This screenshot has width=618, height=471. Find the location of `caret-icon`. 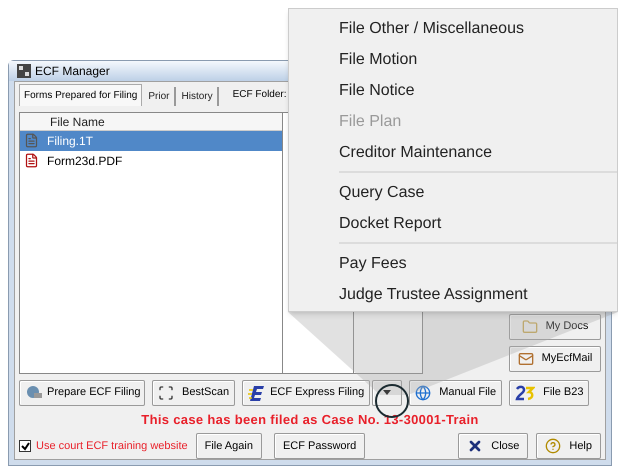

caret-icon is located at coordinates (387, 392).